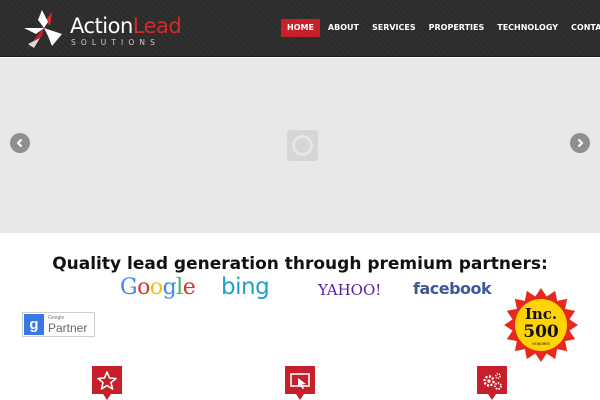 The height and width of the screenshot is (400, 600). What do you see at coordinates (541, 332) in the screenshot?
I see `seal-number: 500` at bounding box center [541, 332].